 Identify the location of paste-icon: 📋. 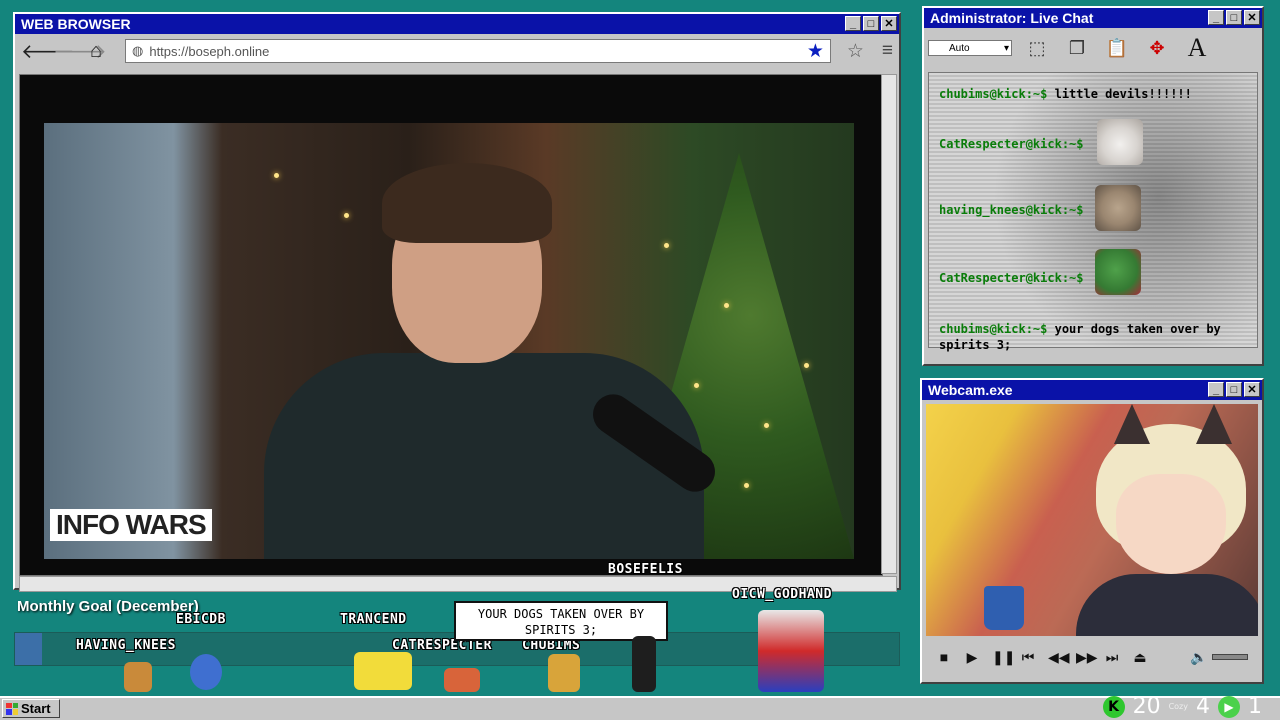
(1117, 48).